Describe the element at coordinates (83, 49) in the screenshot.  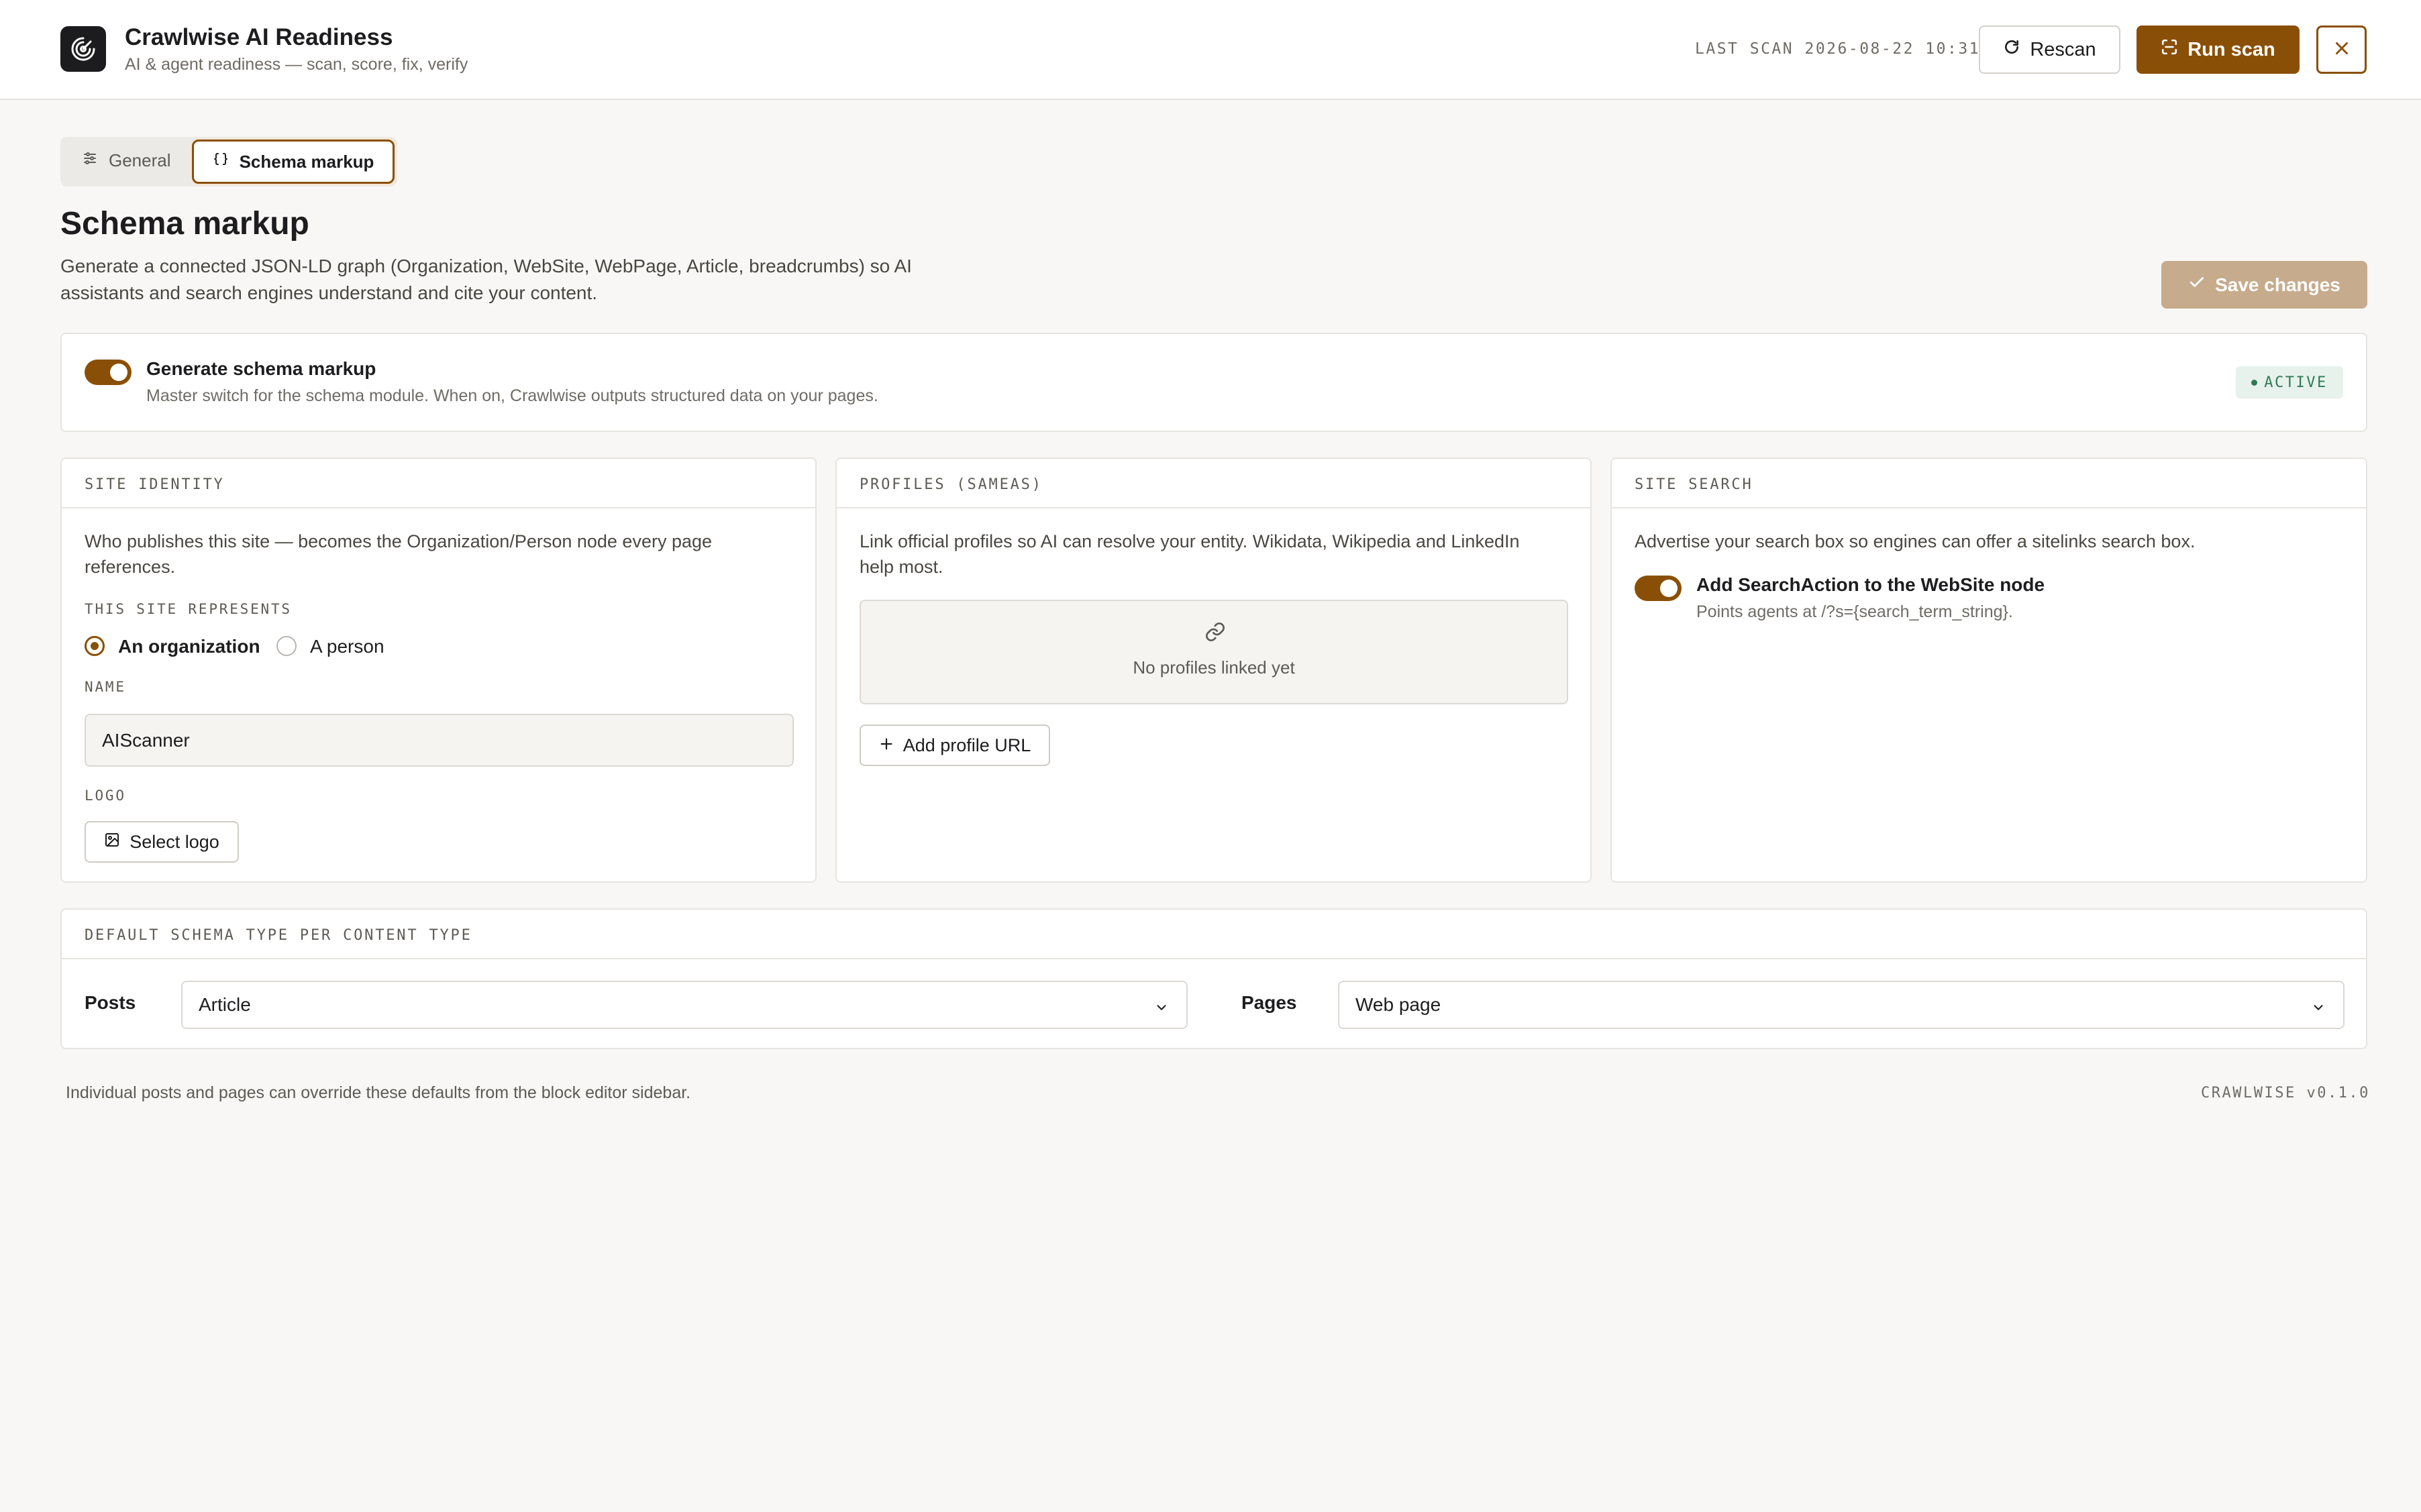
I see `radar-icon` at that location.